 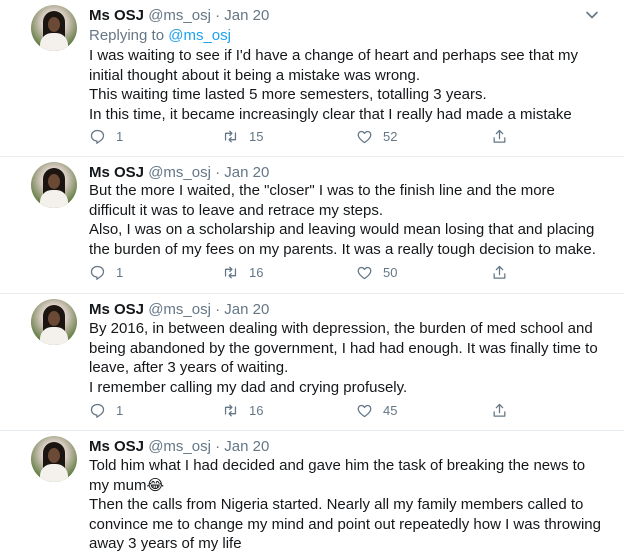 I want to click on tweet-actions: 1 16 45, so click(x=309, y=410).